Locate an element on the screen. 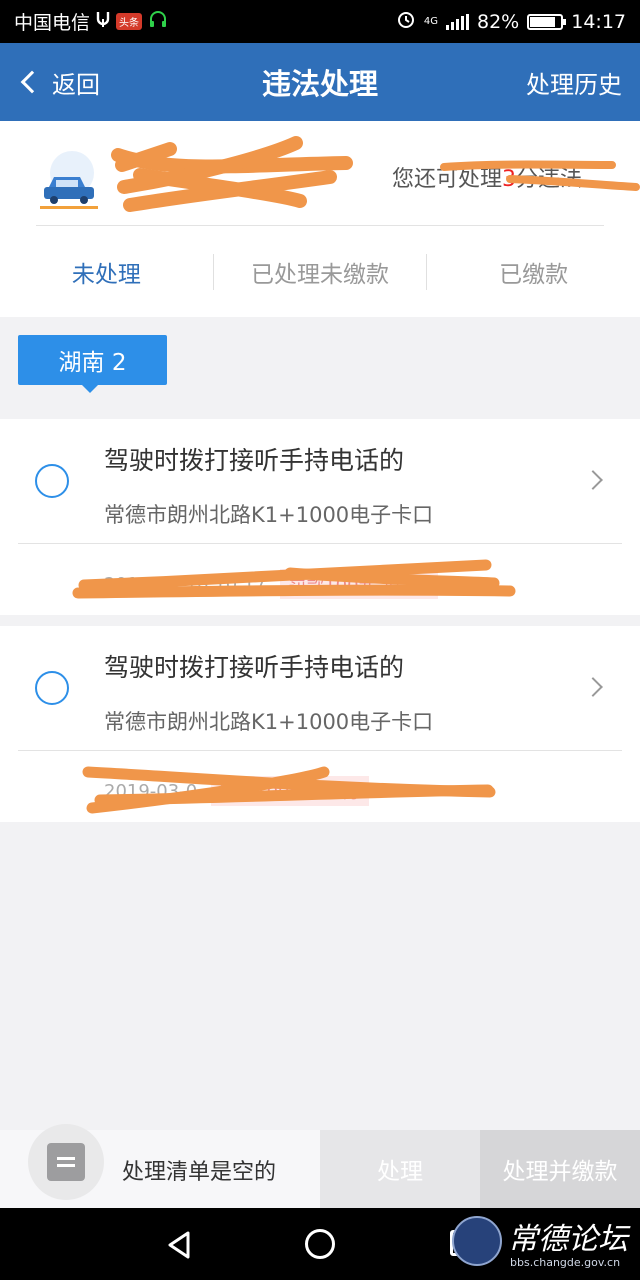 The width and height of the screenshot is (640, 1280). headset-icon is located at coordinates (158, 21).